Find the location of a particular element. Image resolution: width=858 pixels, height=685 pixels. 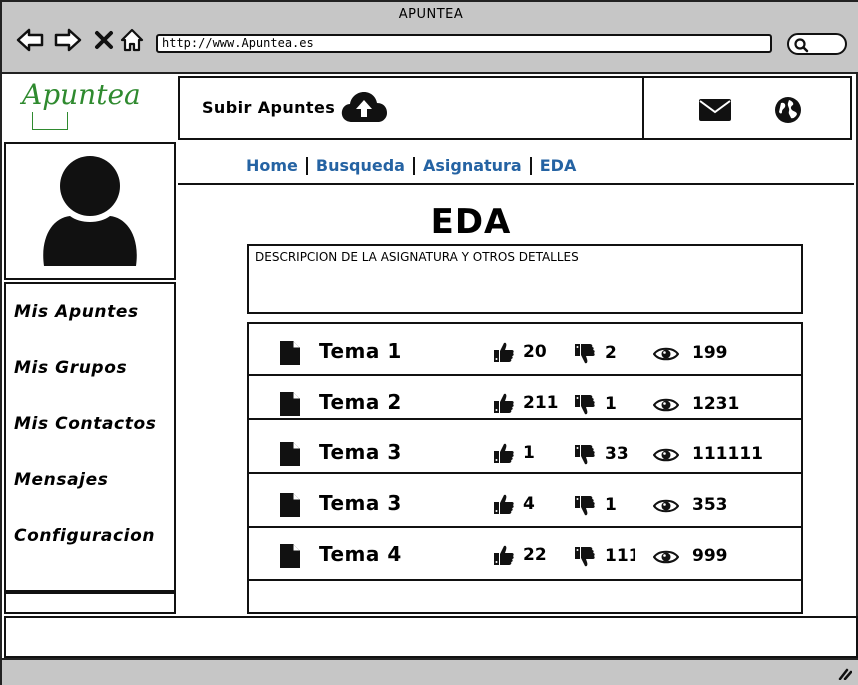

sidebar-item-mis-contactos: Mis Contactos is located at coordinates (85, 424).